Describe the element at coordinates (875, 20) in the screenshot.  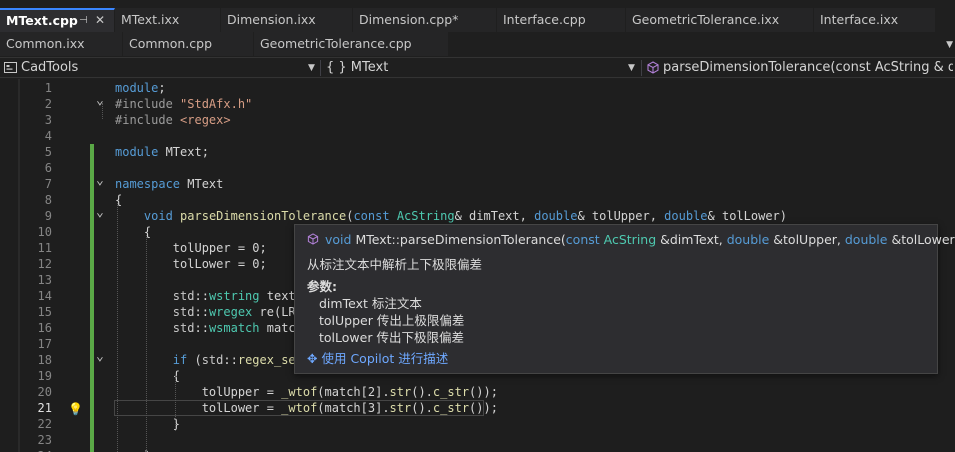
I see `tab-interface-ixx: Interface.ixx` at that location.